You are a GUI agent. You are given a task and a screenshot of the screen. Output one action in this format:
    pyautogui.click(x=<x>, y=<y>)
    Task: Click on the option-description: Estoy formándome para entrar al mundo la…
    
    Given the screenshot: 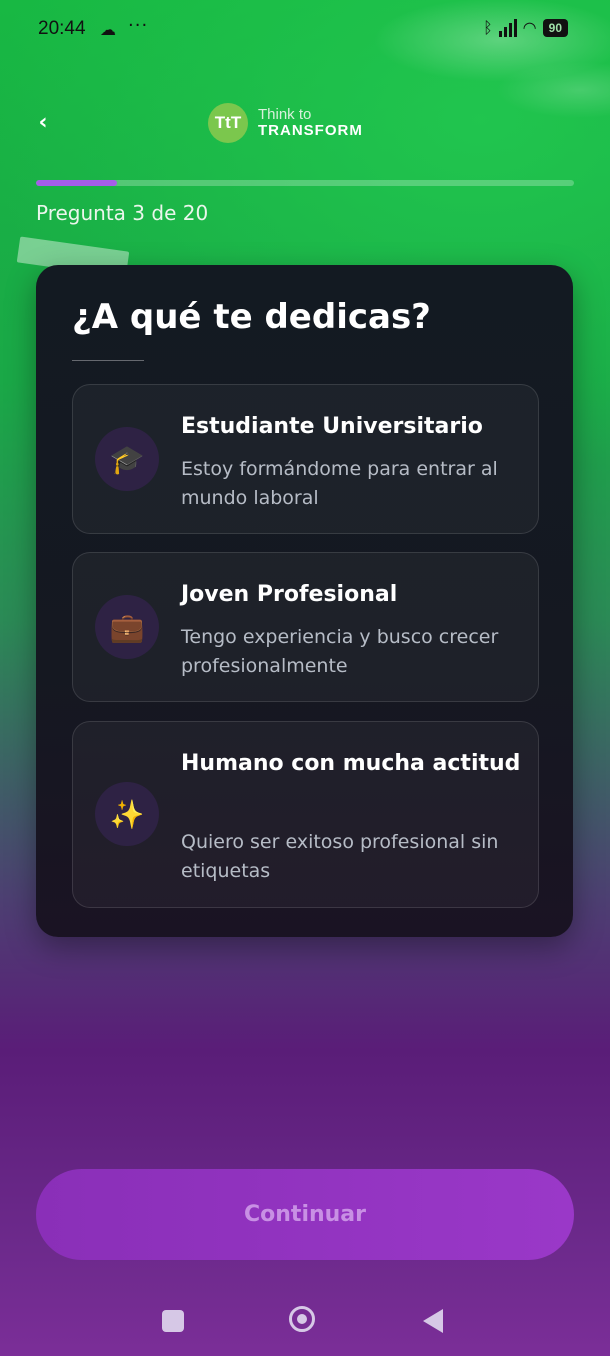 What is the action you would take?
    pyautogui.click(x=339, y=483)
    